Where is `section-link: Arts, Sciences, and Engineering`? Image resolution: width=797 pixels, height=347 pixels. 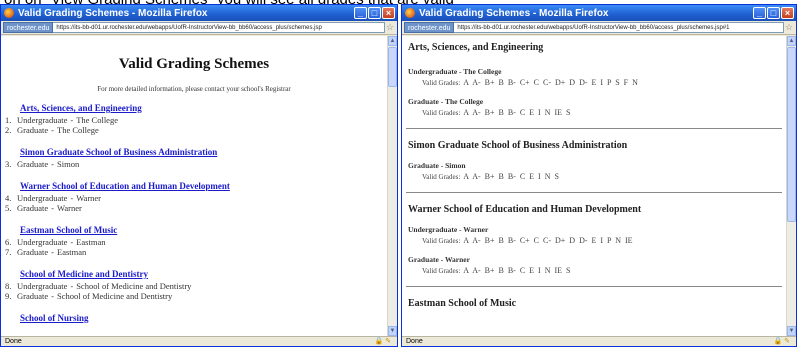 section-link: Arts, Sciences, and Engineering is located at coordinates (203, 108).